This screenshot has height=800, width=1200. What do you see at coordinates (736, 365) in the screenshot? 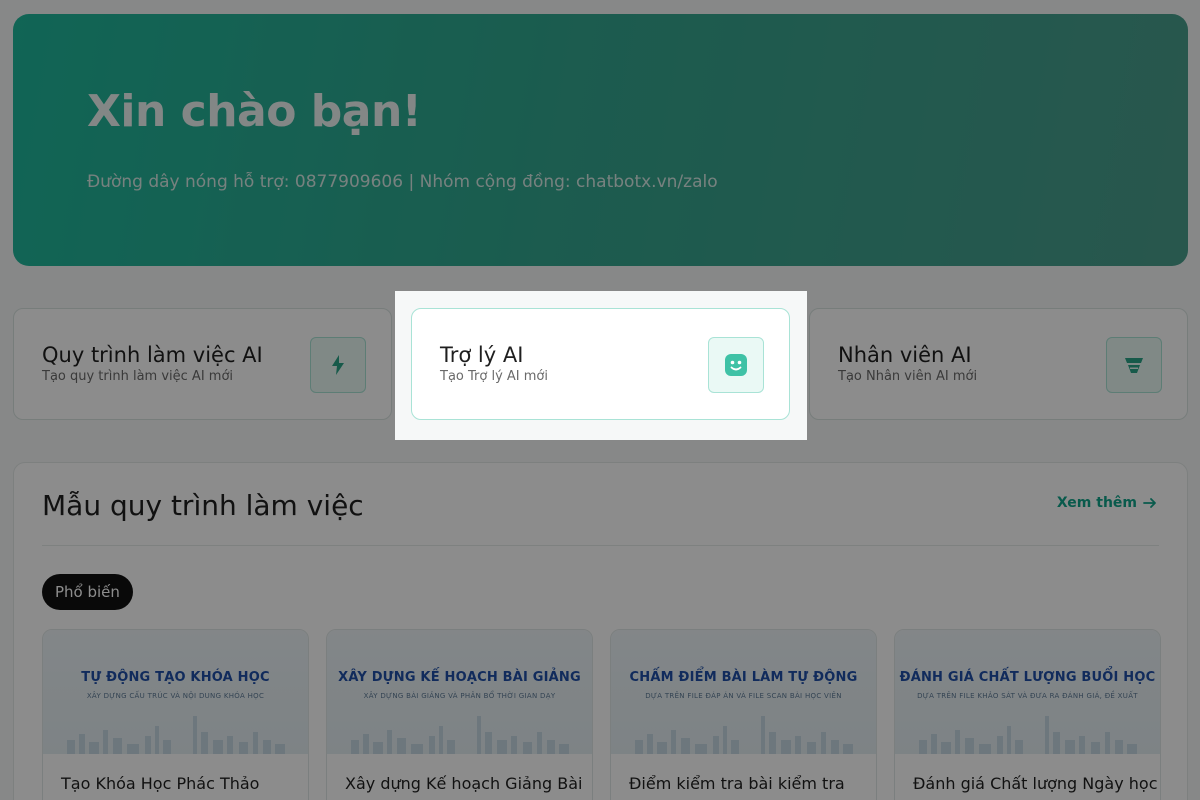
I see `robot-face-icon` at bounding box center [736, 365].